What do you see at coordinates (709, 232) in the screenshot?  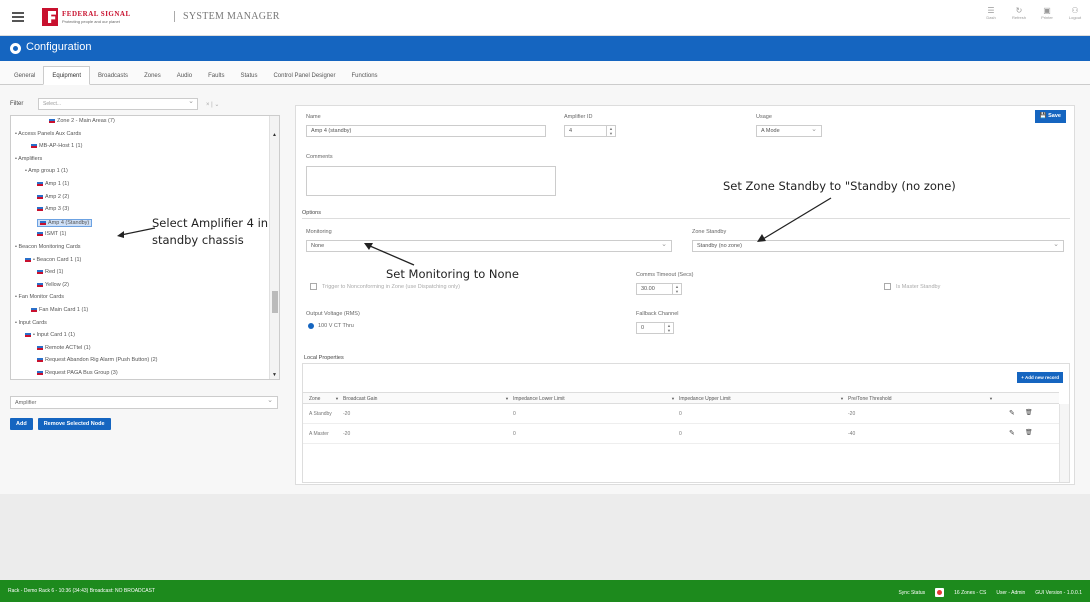 I see `zone-standby-label: Zone Standby` at bounding box center [709, 232].